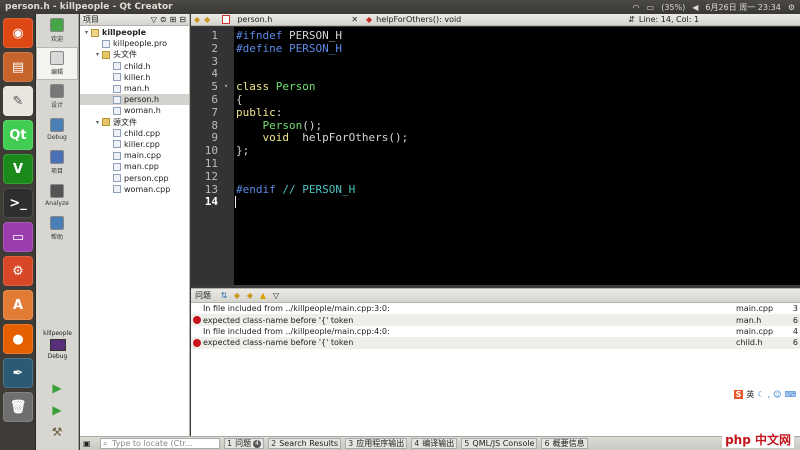 This screenshot has height=450, width=800. I want to click on sogou-icon: S, so click(738, 394).